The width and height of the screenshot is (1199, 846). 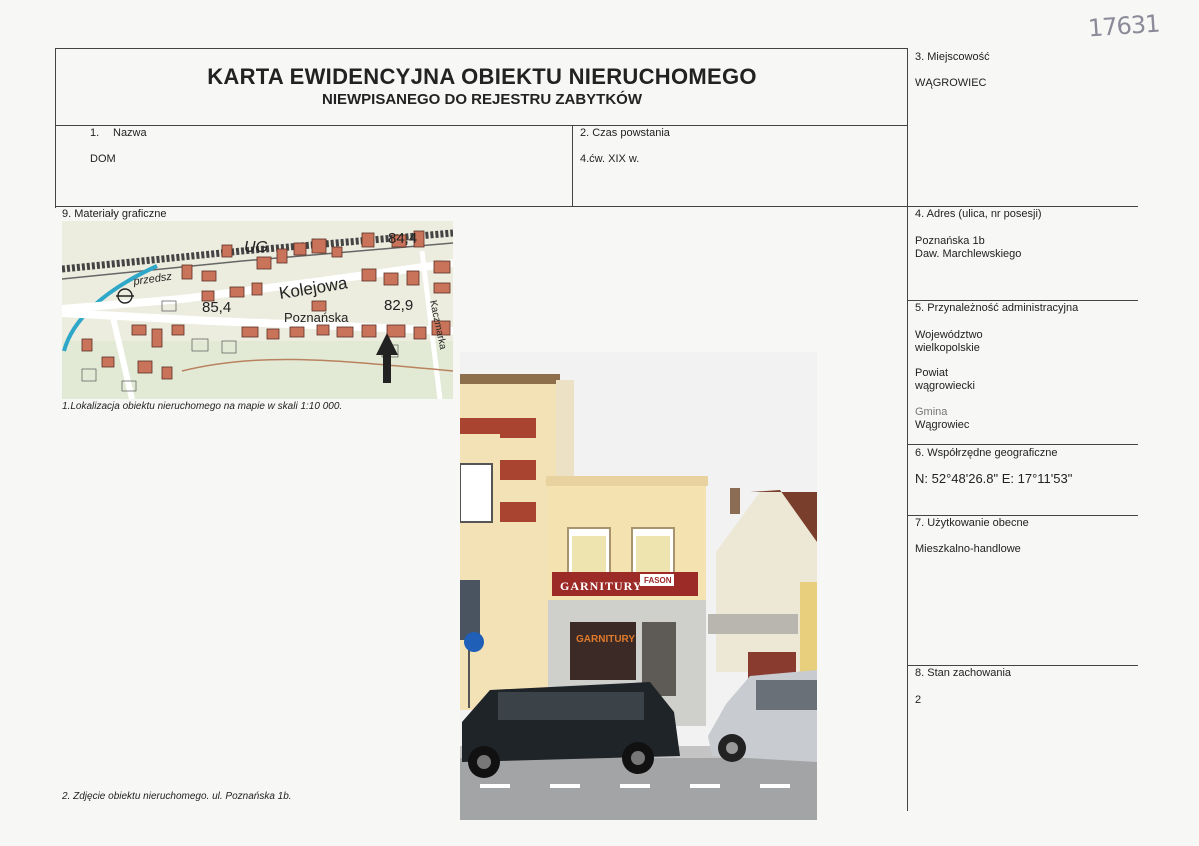 I want to click on shop-sign-brand: FASON, so click(x=658, y=580).